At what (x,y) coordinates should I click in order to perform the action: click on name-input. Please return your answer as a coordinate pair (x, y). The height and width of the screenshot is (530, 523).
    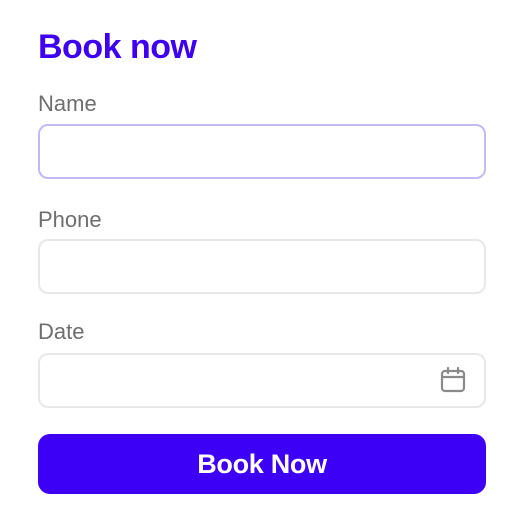
    Looking at the image, I should click on (262, 151).